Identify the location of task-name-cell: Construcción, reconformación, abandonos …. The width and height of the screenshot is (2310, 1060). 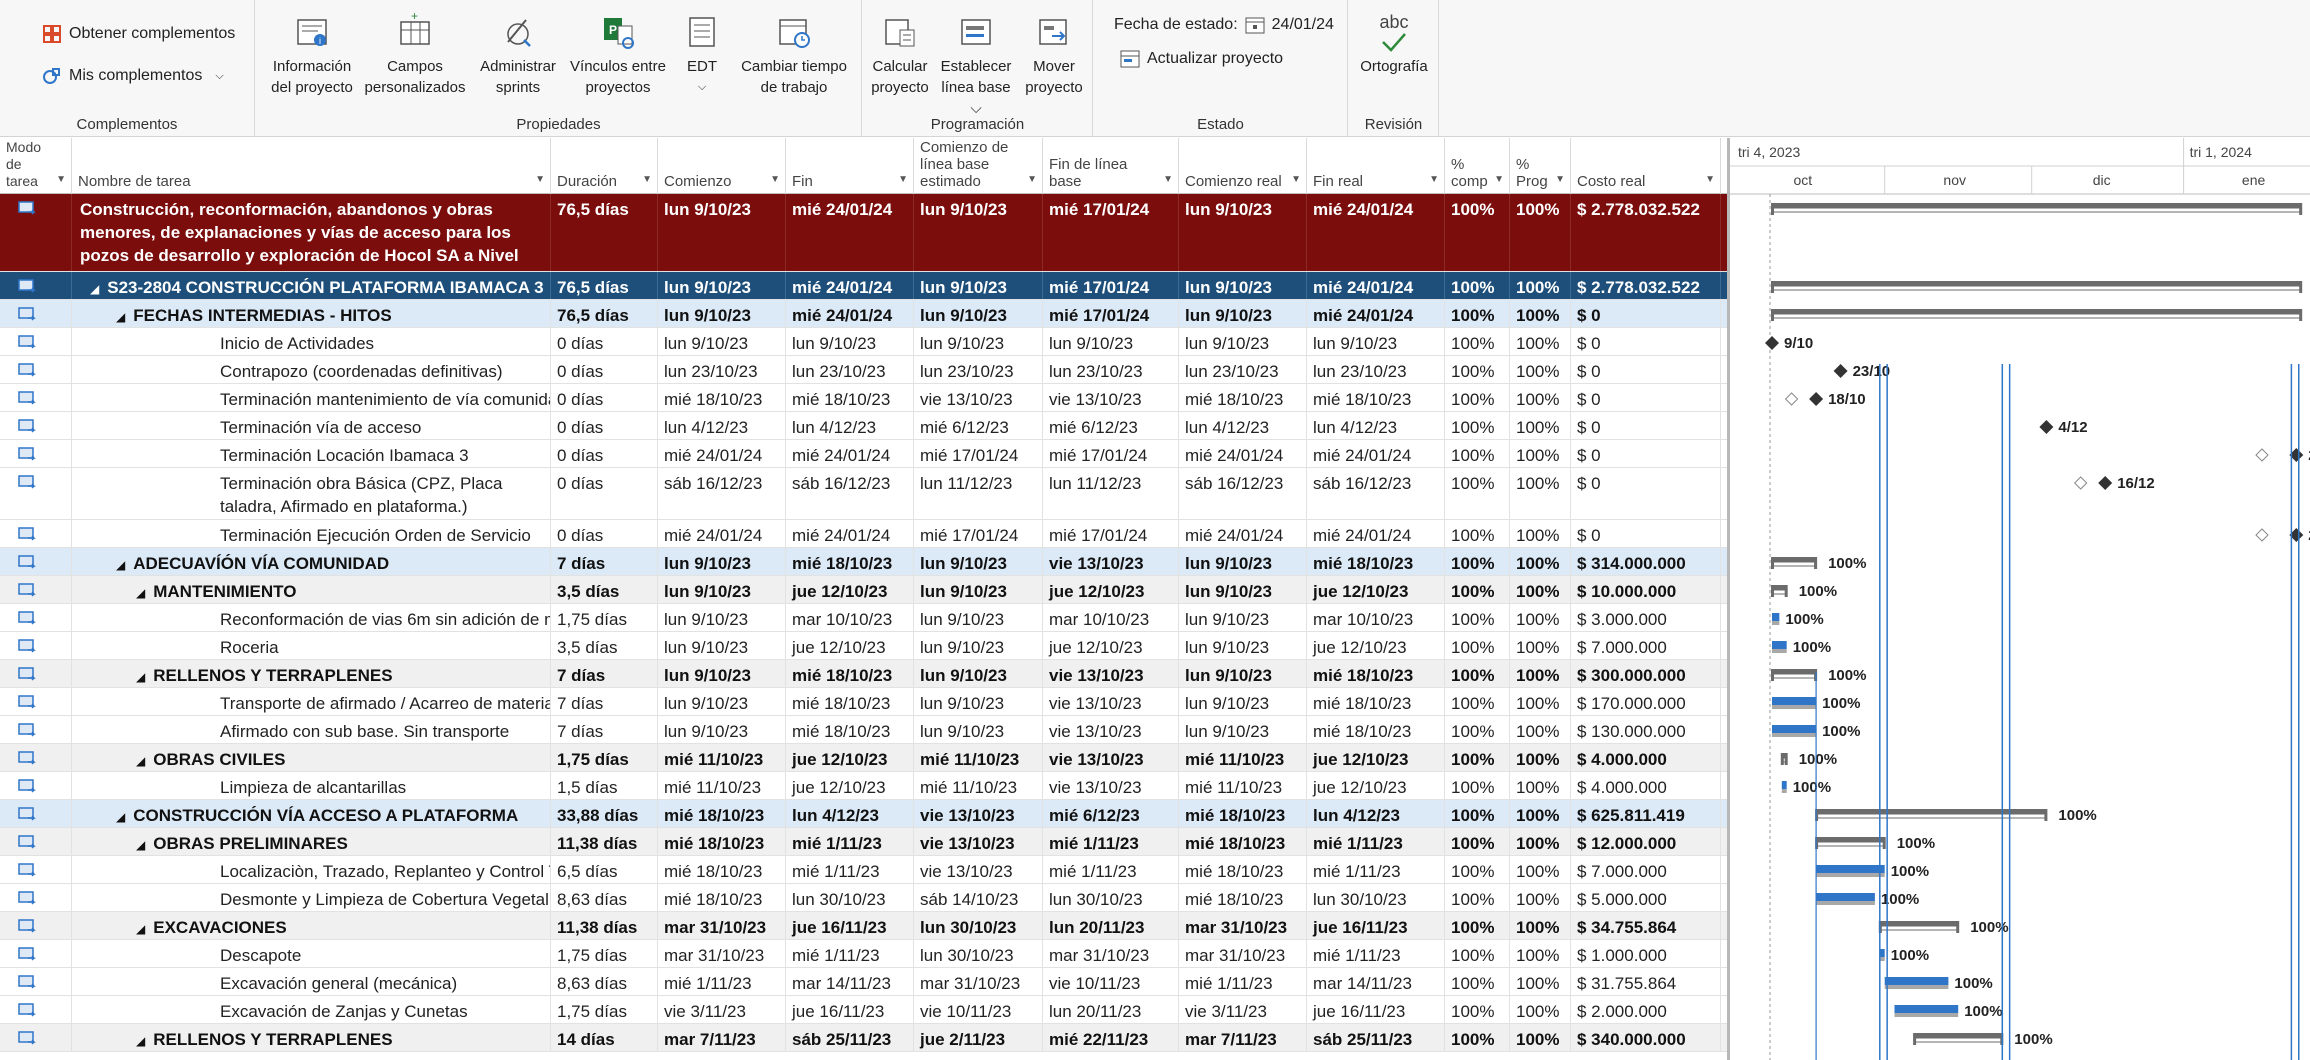
(311, 232).